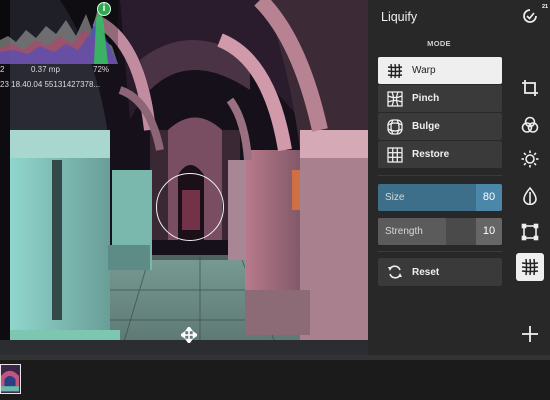 This screenshot has width=550, height=400. What do you see at coordinates (395, 155) in the screenshot?
I see `restore-icon` at bounding box center [395, 155].